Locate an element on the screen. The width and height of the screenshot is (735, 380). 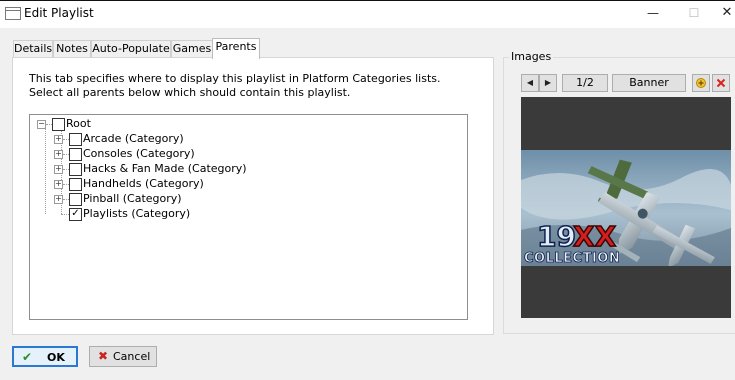
window-app-icon is located at coordinates (13, 13).